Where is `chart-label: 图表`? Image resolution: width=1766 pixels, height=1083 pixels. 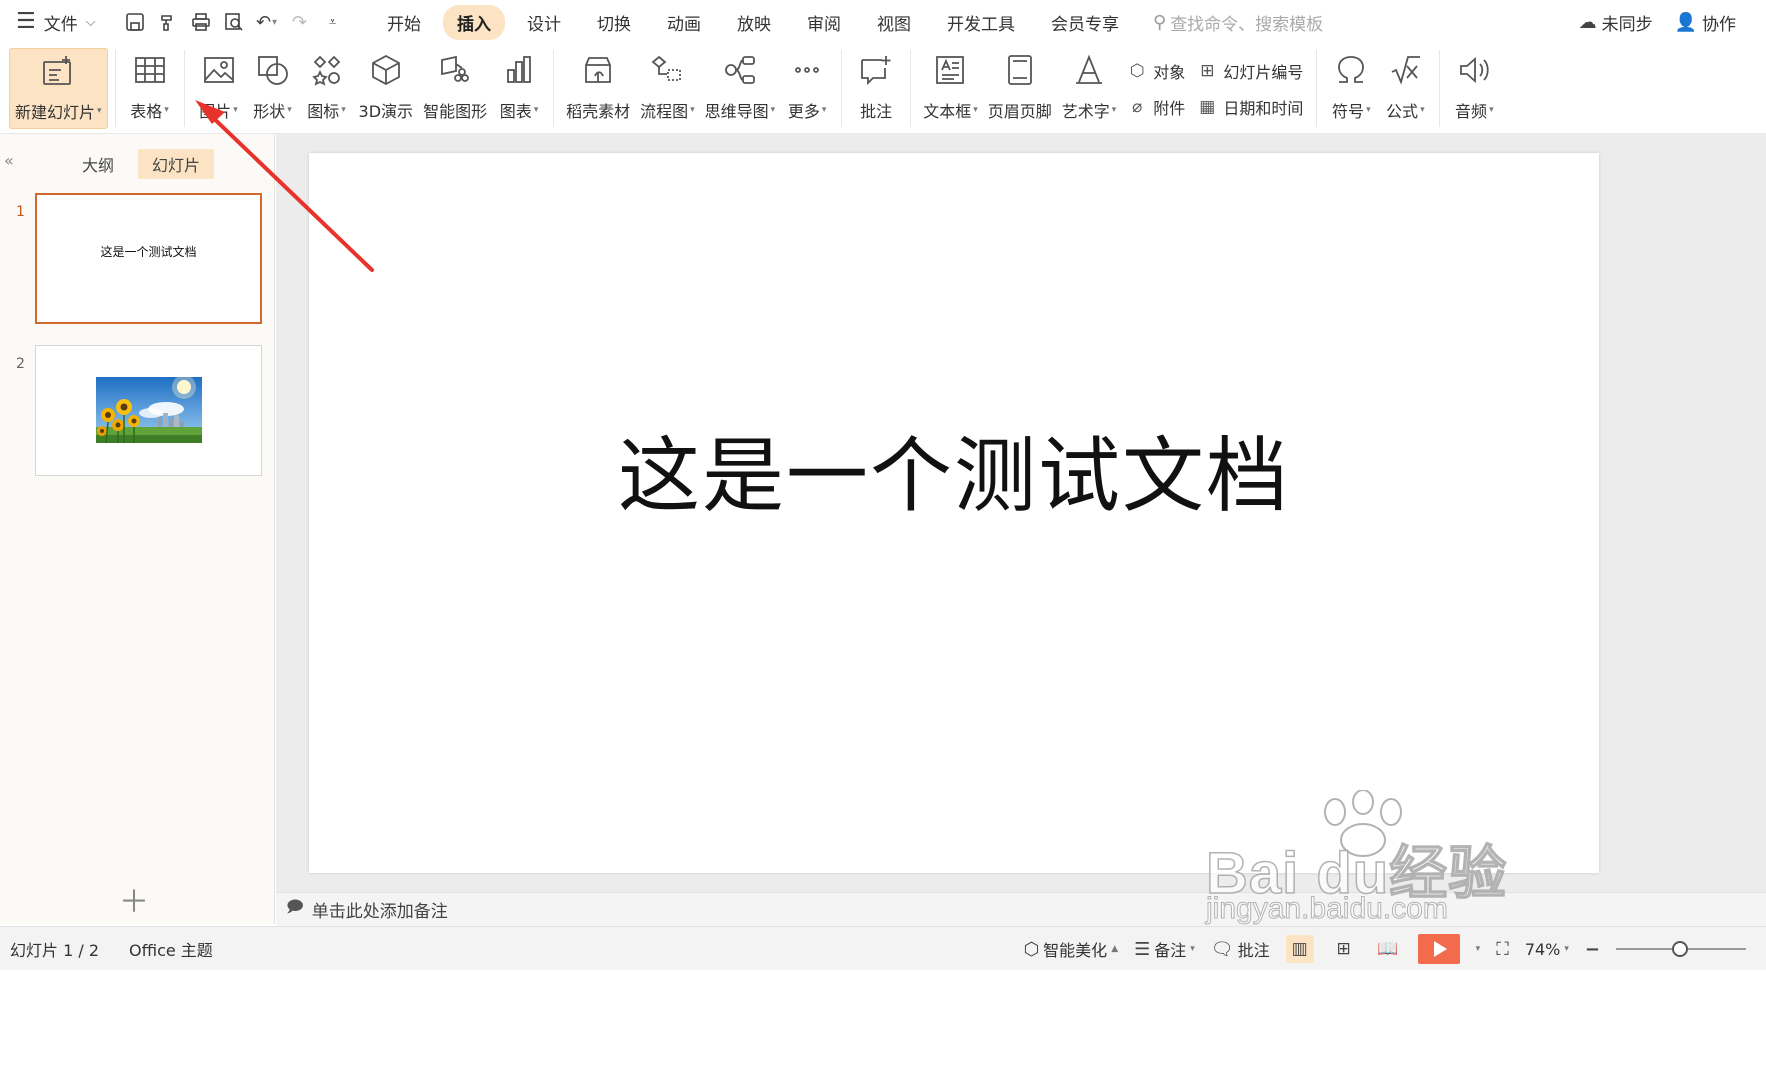
chart-label: 图表 is located at coordinates (515, 111).